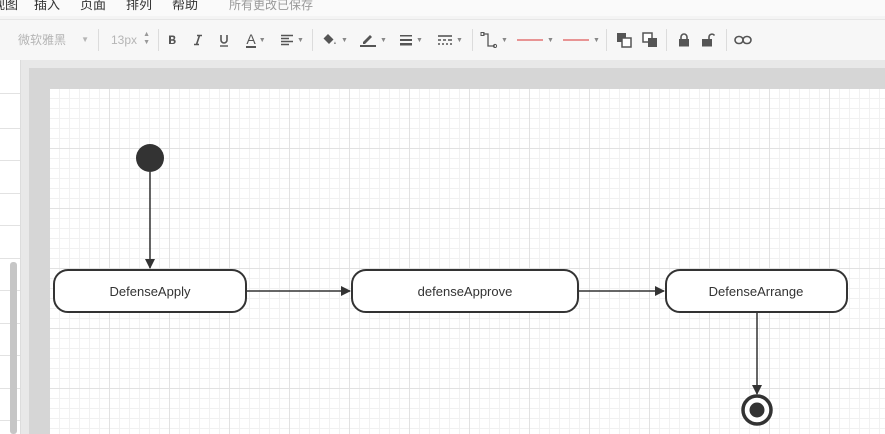  Describe the element at coordinates (150, 158) in the screenshot. I see `initial-state` at that location.